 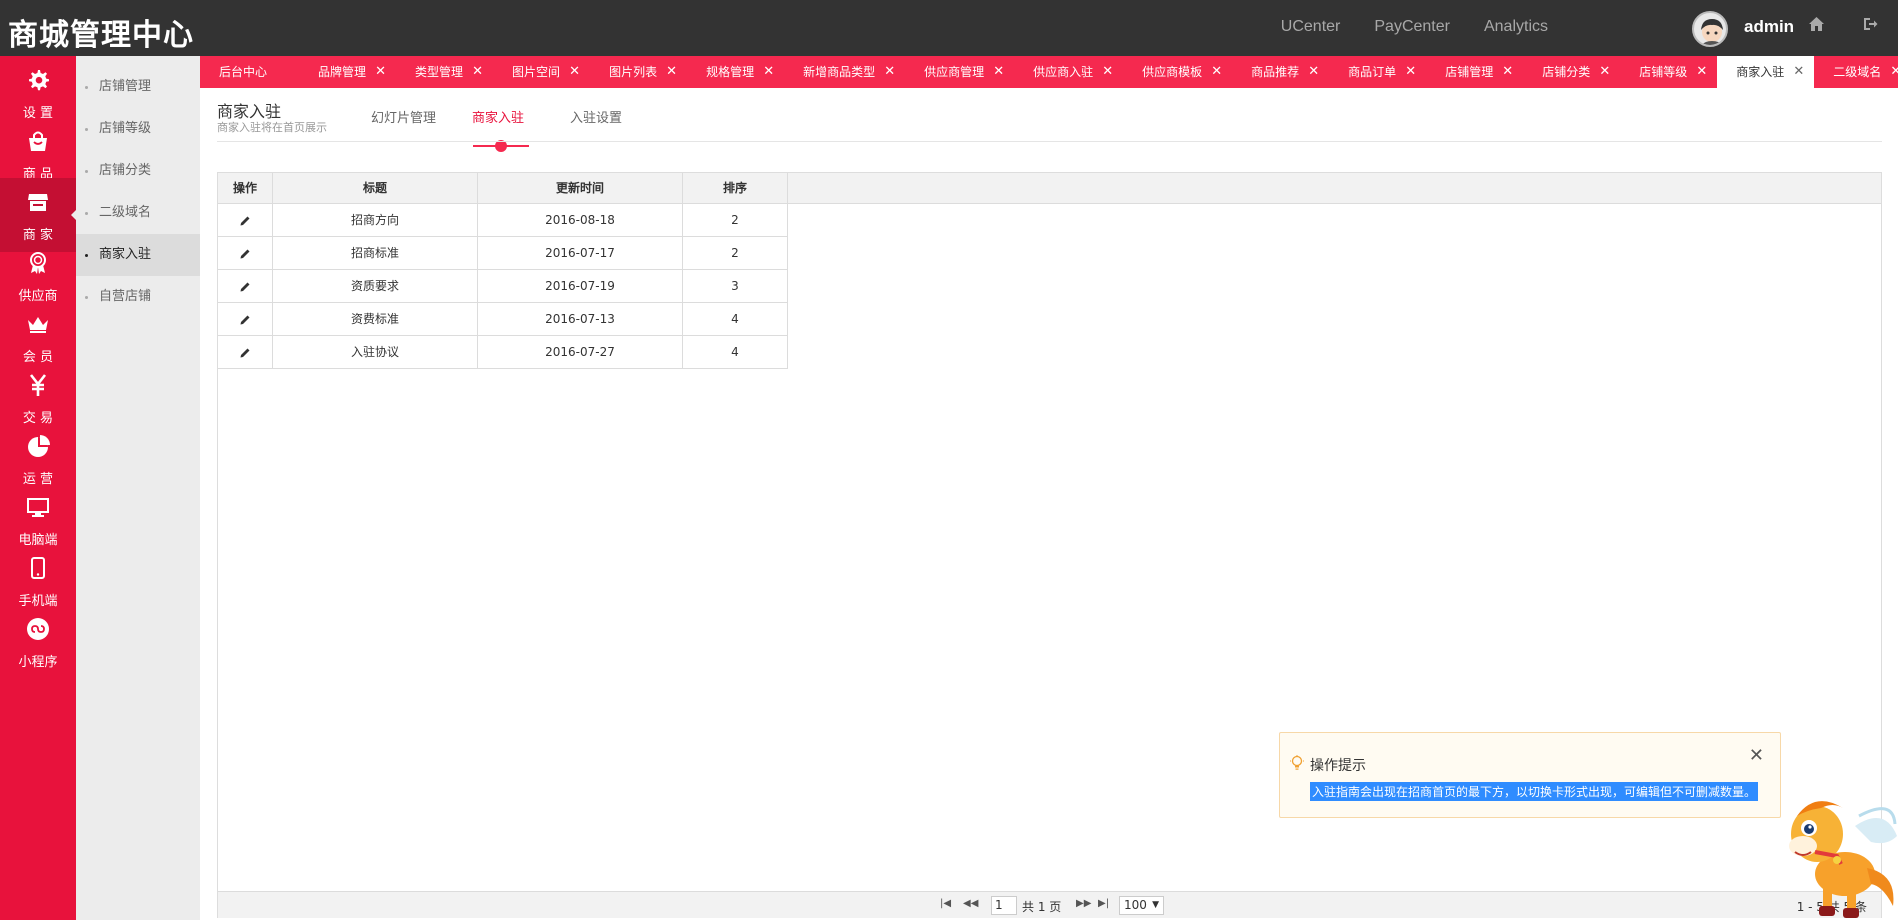 I want to click on gear-icon, so click(x=39, y=80).